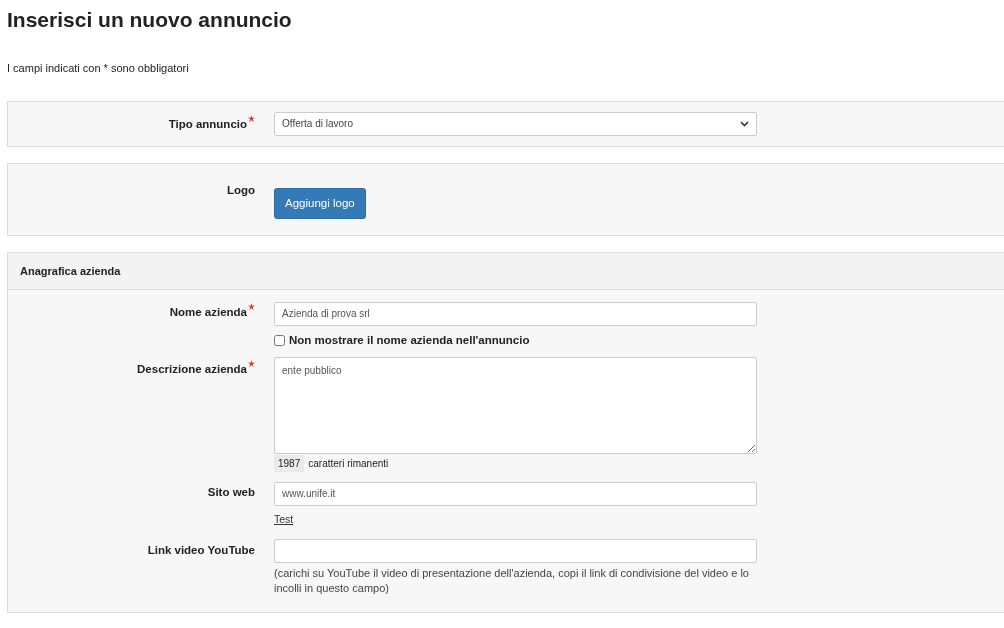  What do you see at coordinates (409, 340) in the screenshot?
I see `checkbox-label: Non mostrare il nome azienda nell'annuncio` at bounding box center [409, 340].